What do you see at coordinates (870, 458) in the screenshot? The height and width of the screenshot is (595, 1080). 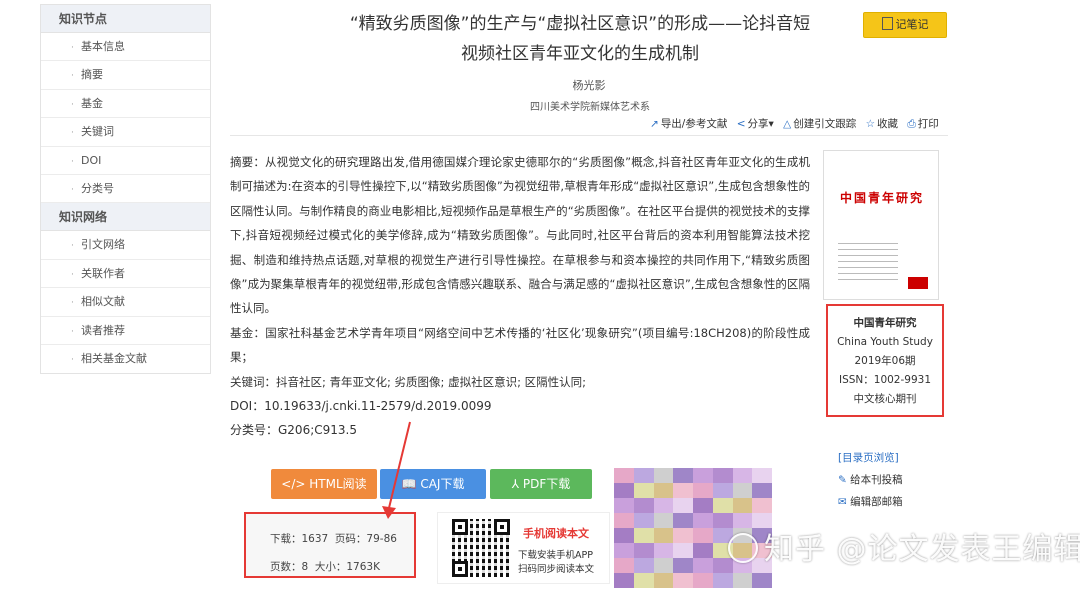 I see `toc-browse-link: [目录页浏览]` at bounding box center [870, 458].